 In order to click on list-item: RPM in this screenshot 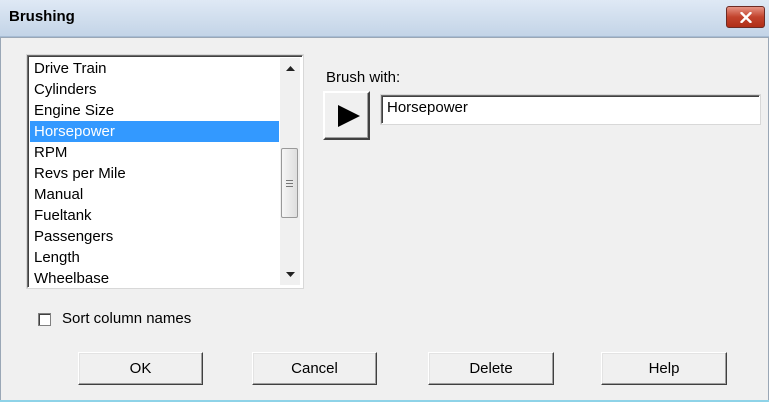, I will do `click(154, 152)`.